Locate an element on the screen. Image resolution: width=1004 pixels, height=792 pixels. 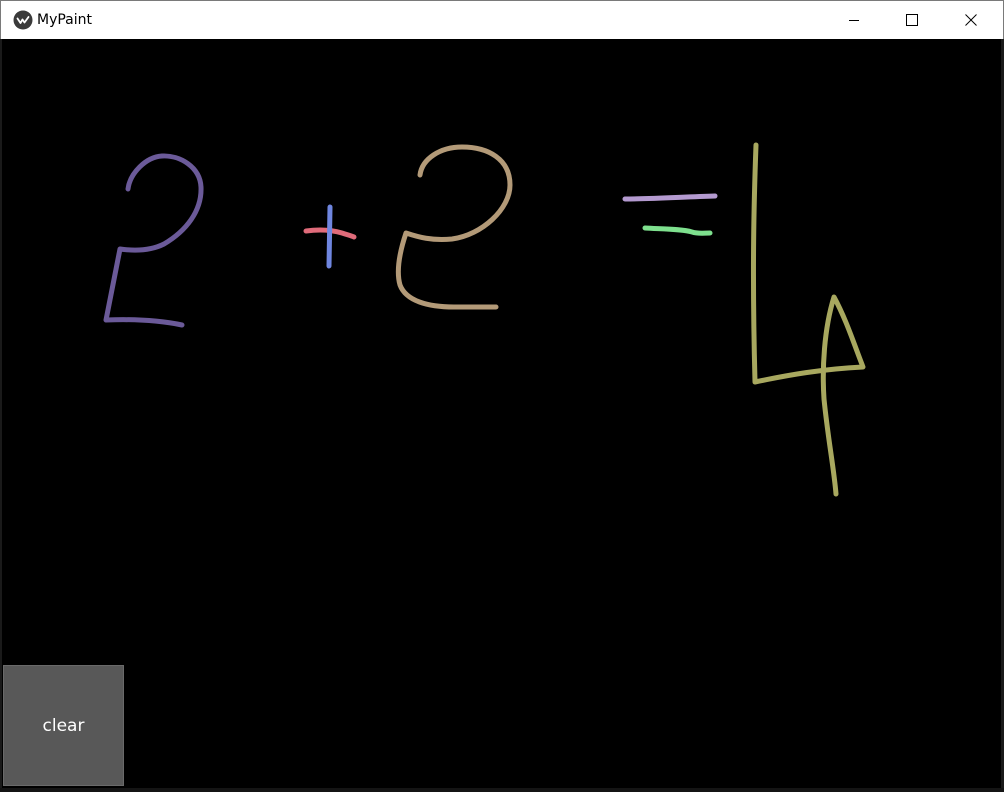
maximize-button is located at coordinates (912, 20).